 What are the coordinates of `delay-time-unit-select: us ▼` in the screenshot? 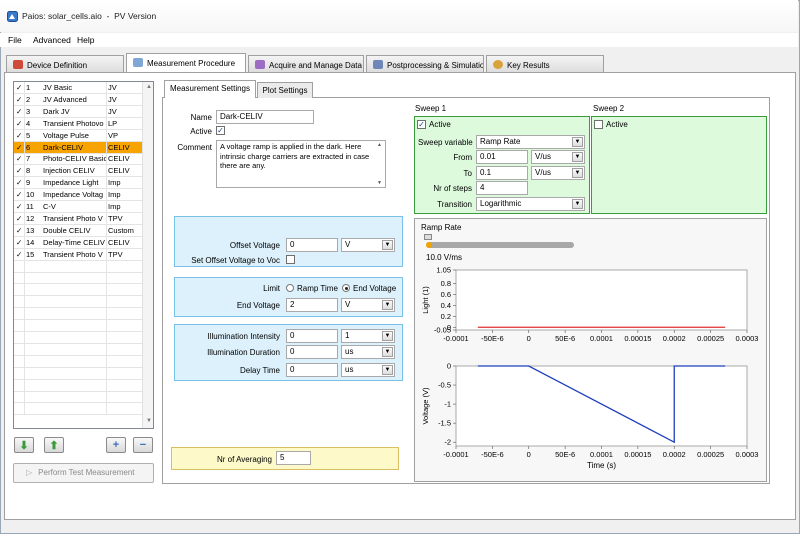 It's located at (368, 370).